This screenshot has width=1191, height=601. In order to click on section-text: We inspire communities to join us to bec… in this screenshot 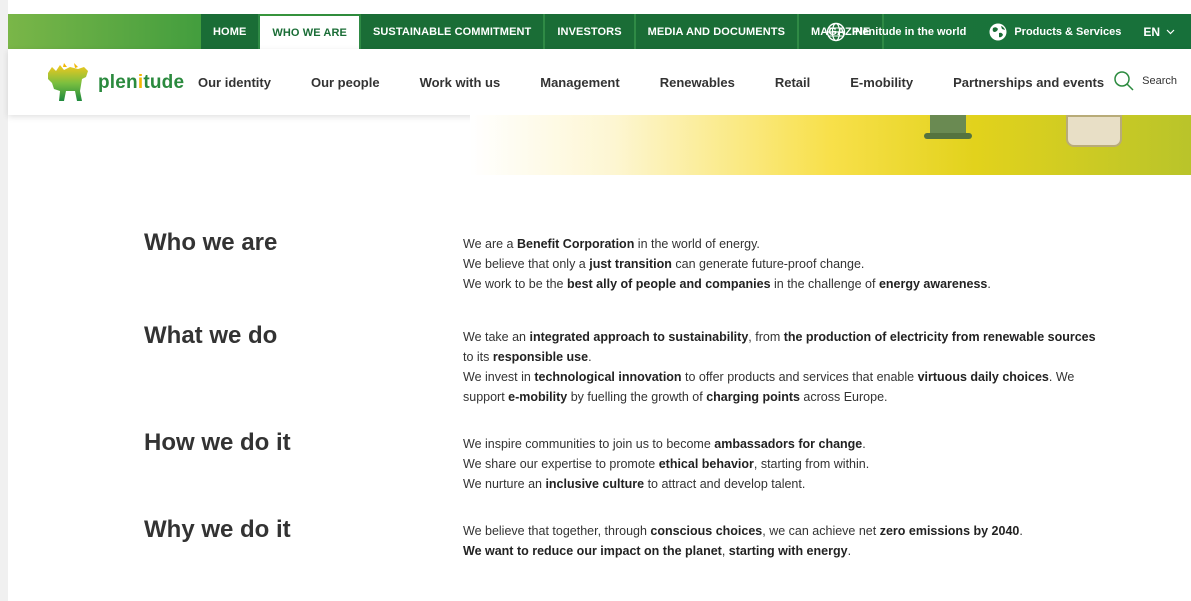, I will do `click(783, 464)`.